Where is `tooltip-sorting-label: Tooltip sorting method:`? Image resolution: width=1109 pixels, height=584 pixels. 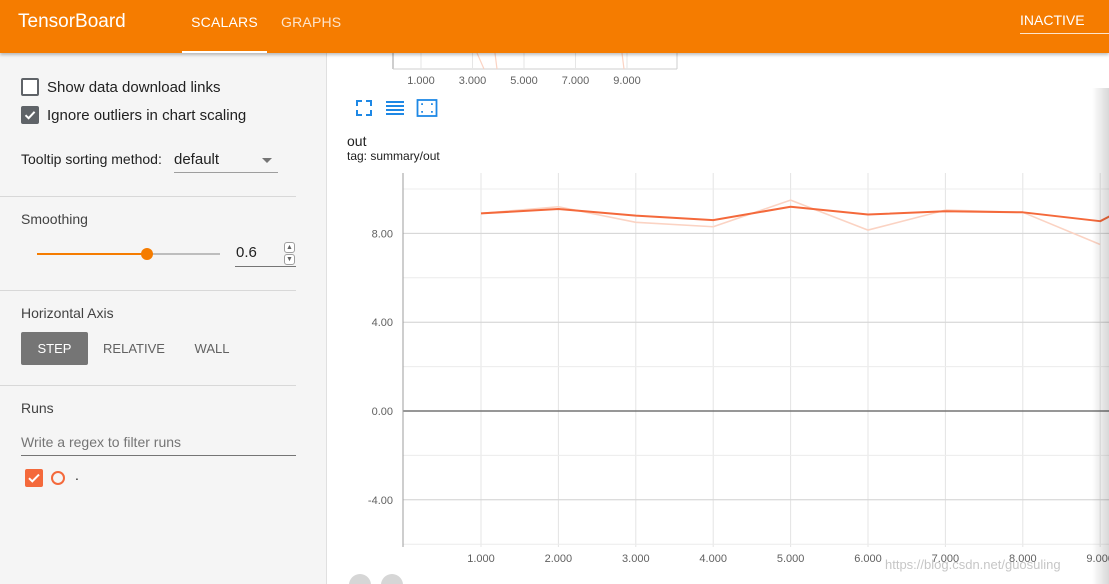
tooltip-sorting-label: Tooltip sorting method: is located at coordinates (91, 159).